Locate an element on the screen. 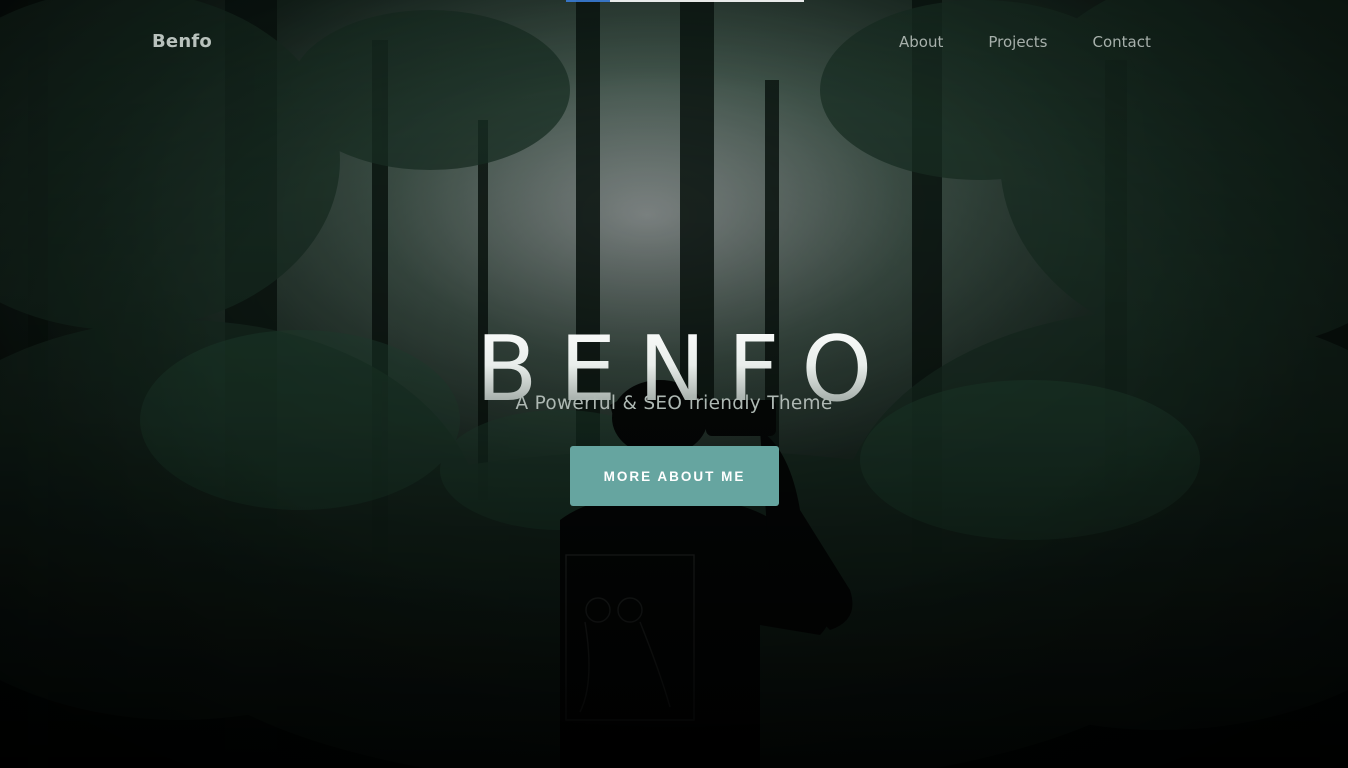  more-about-me-button: MORE ABOUT ME is located at coordinates (674, 476).